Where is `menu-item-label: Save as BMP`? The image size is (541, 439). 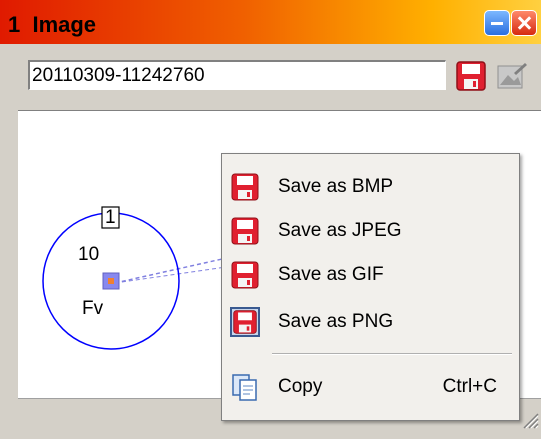
menu-item-label: Save as BMP is located at coordinates (336, 186).